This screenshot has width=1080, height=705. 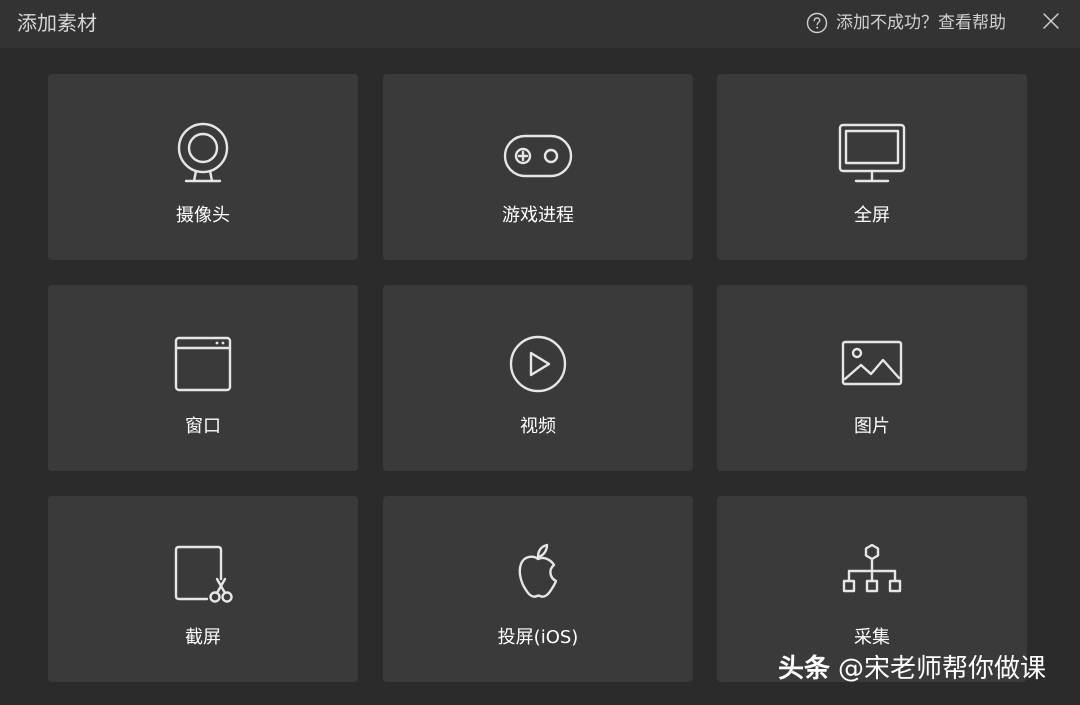 What do you see at coordinates (203, 577) in the screenshot?
I see `screenshot-scissors-icon` at bounding box center [203, 577].